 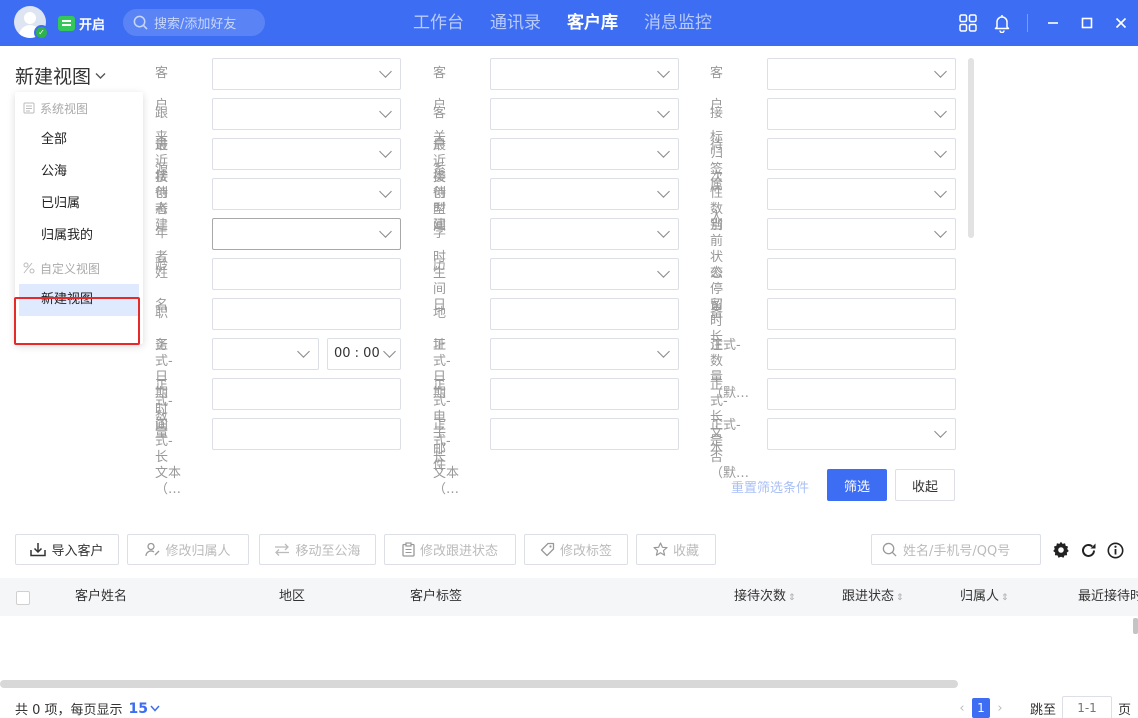 What do you see at coordinates (64, 108) in the screenshot?
I see `system-view-group-label: 系统视图` at bounding box center [64, 108].